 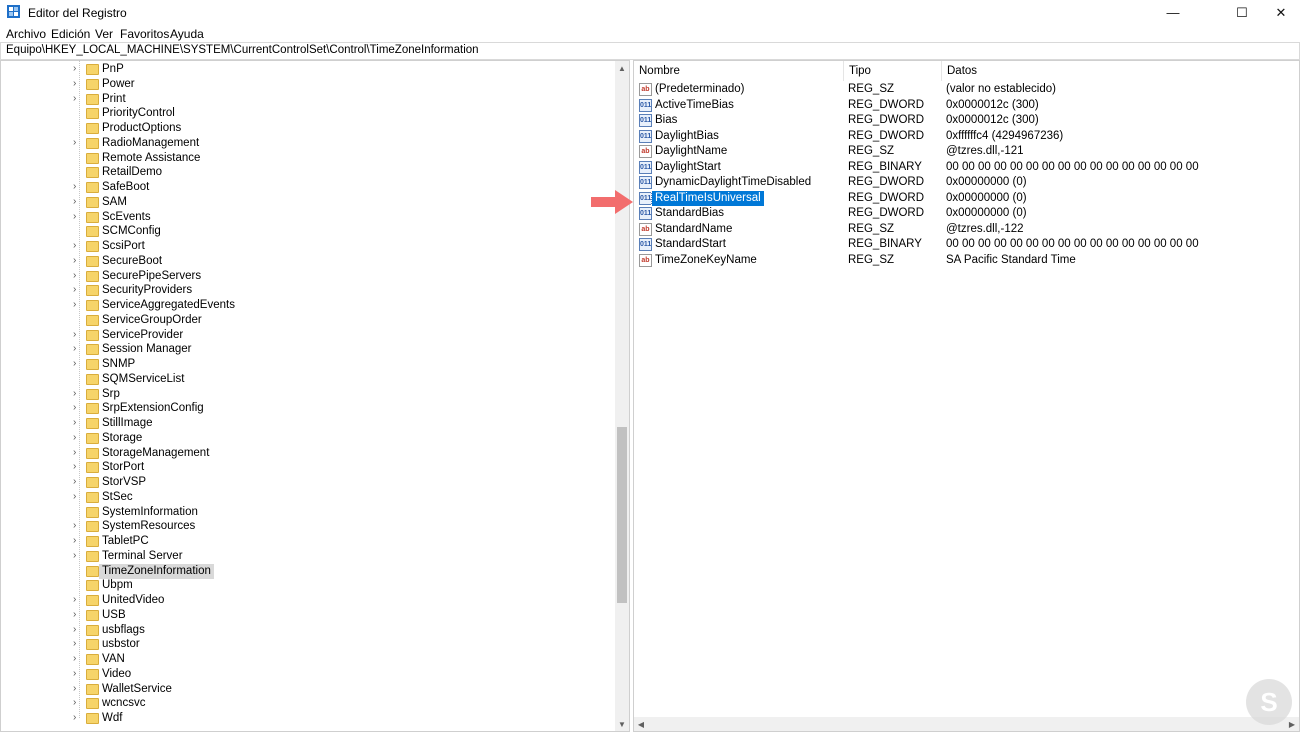 I want to click on tree-item: › StillImage, so click(x=301, y=423).